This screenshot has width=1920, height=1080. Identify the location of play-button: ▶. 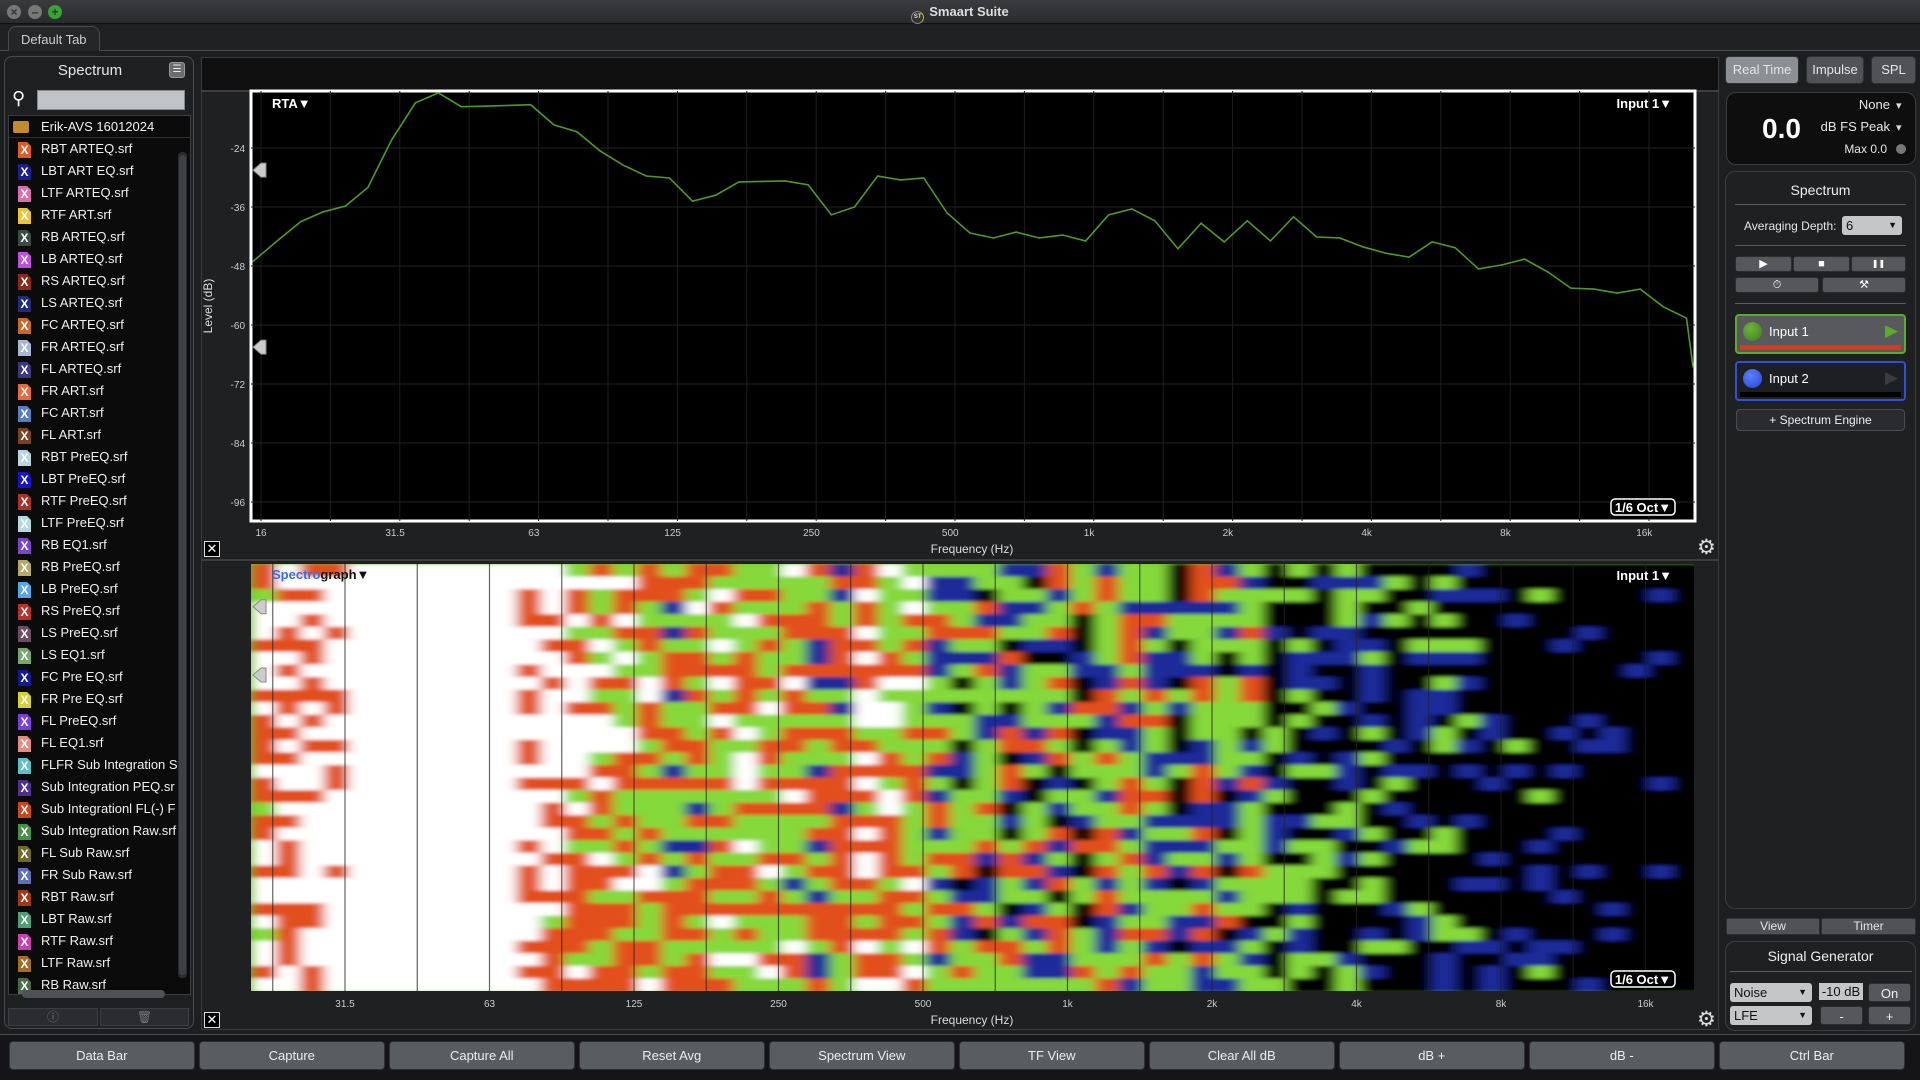
(1763, 264).